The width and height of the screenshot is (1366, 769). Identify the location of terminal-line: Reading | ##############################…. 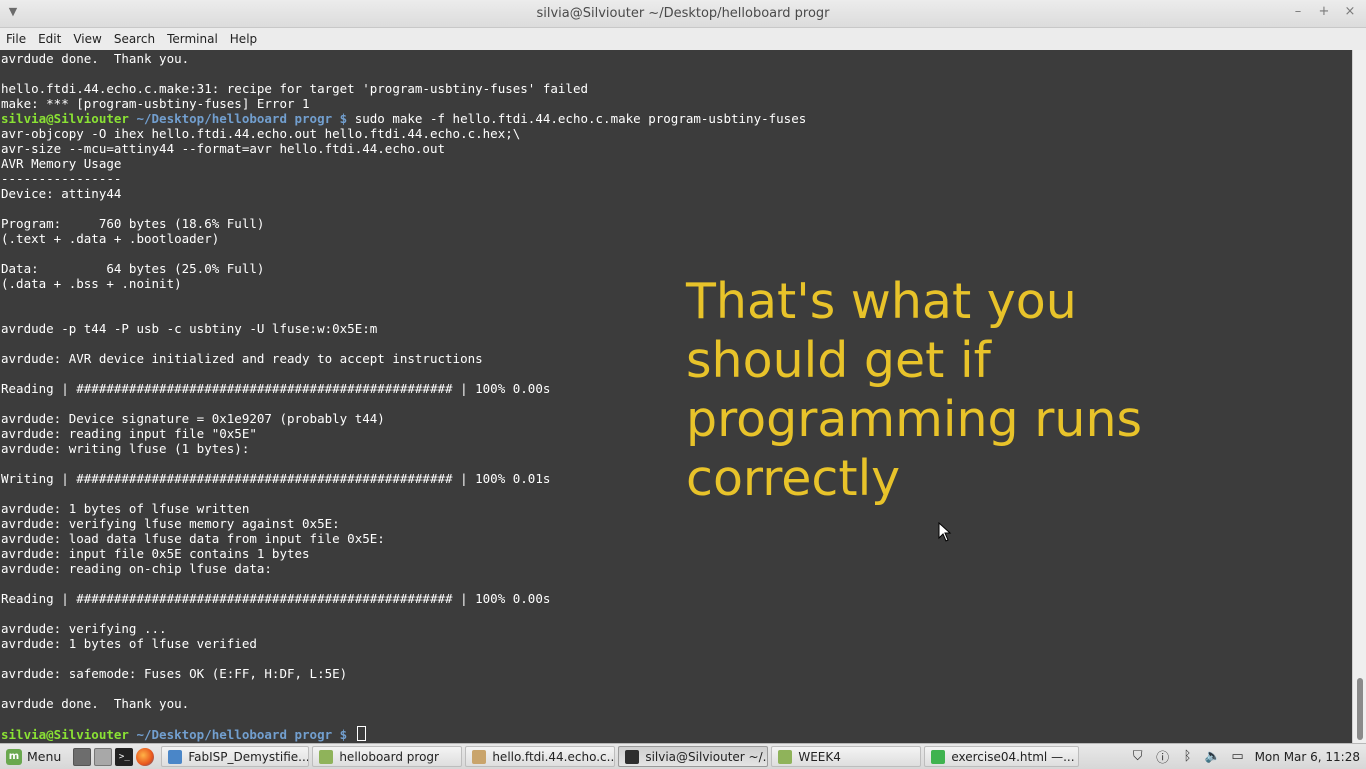
(276, 598).